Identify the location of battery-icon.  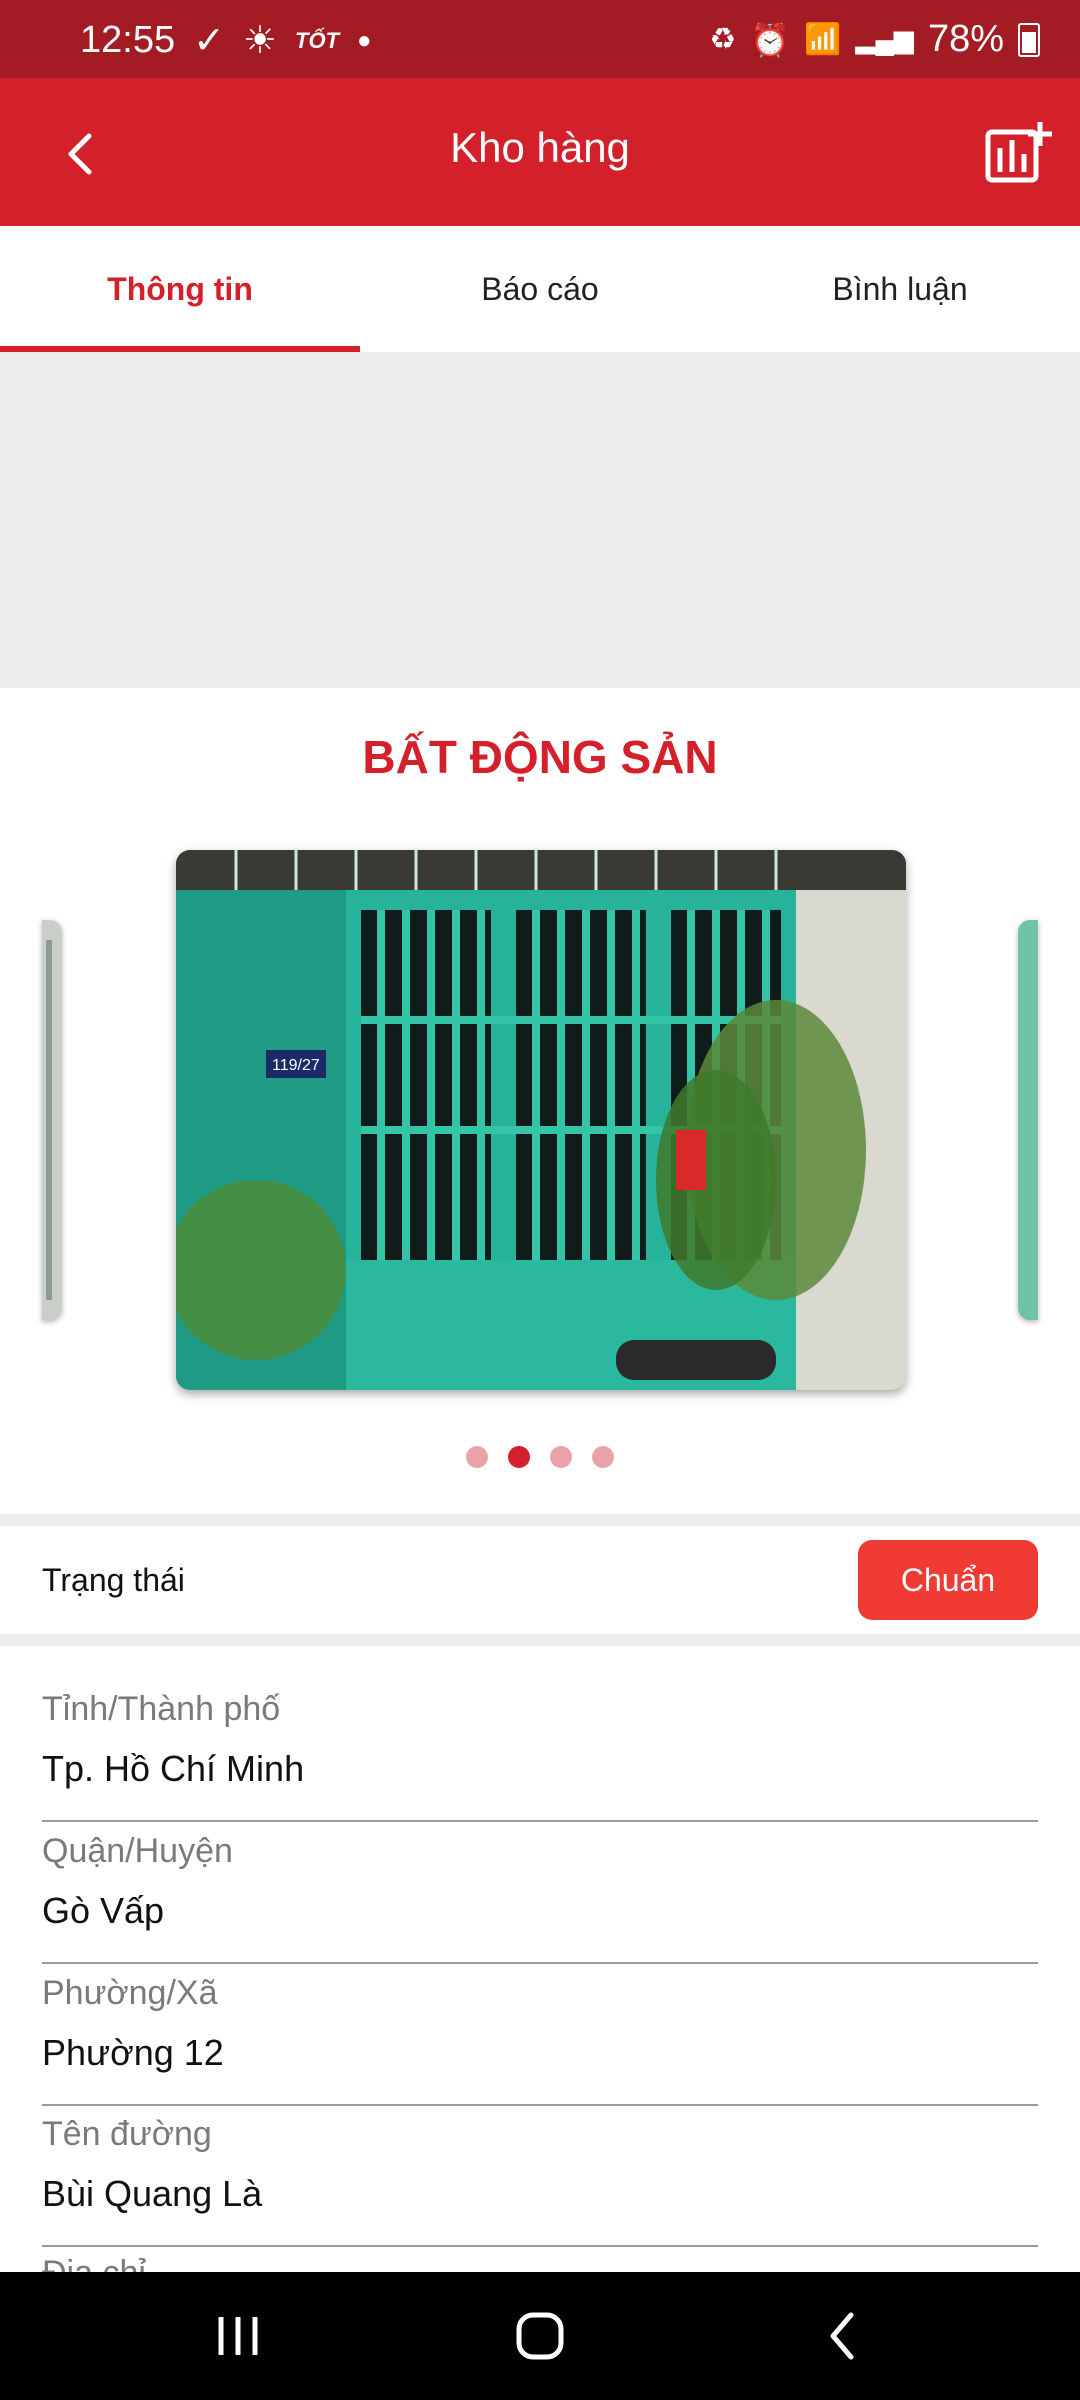
(1029, 39).